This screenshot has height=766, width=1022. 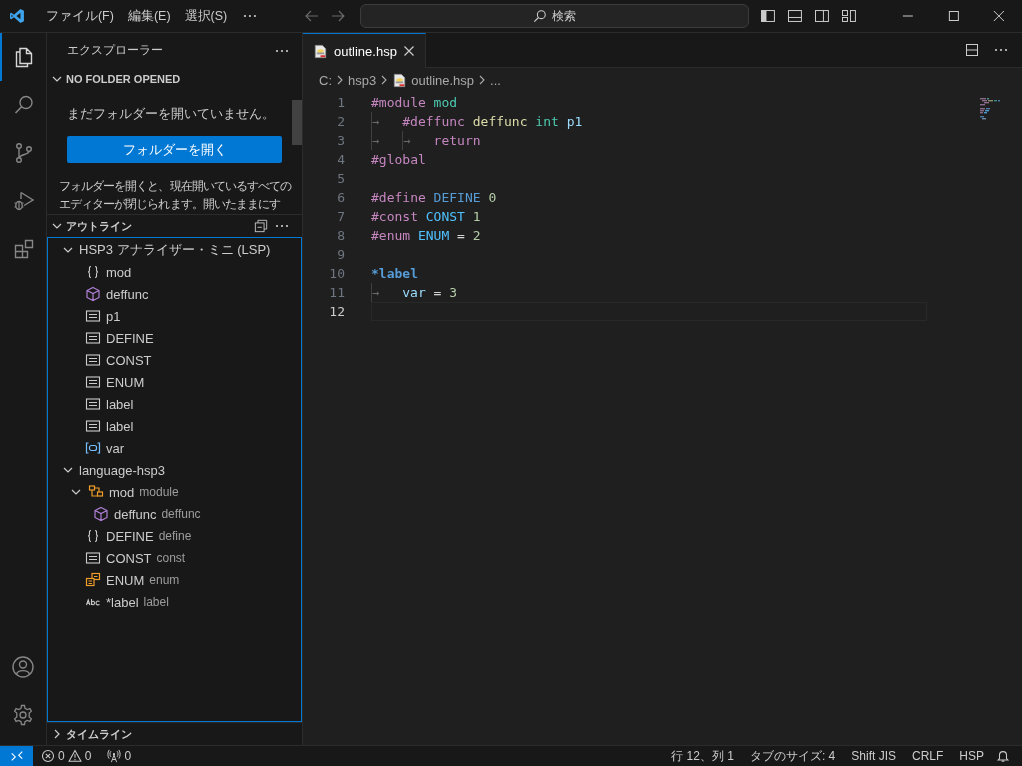 What do you see at coordinates (174, 514) in the screenshot?
I see `outline-item: deffunc deffunc` at bounding box center [174, 514].